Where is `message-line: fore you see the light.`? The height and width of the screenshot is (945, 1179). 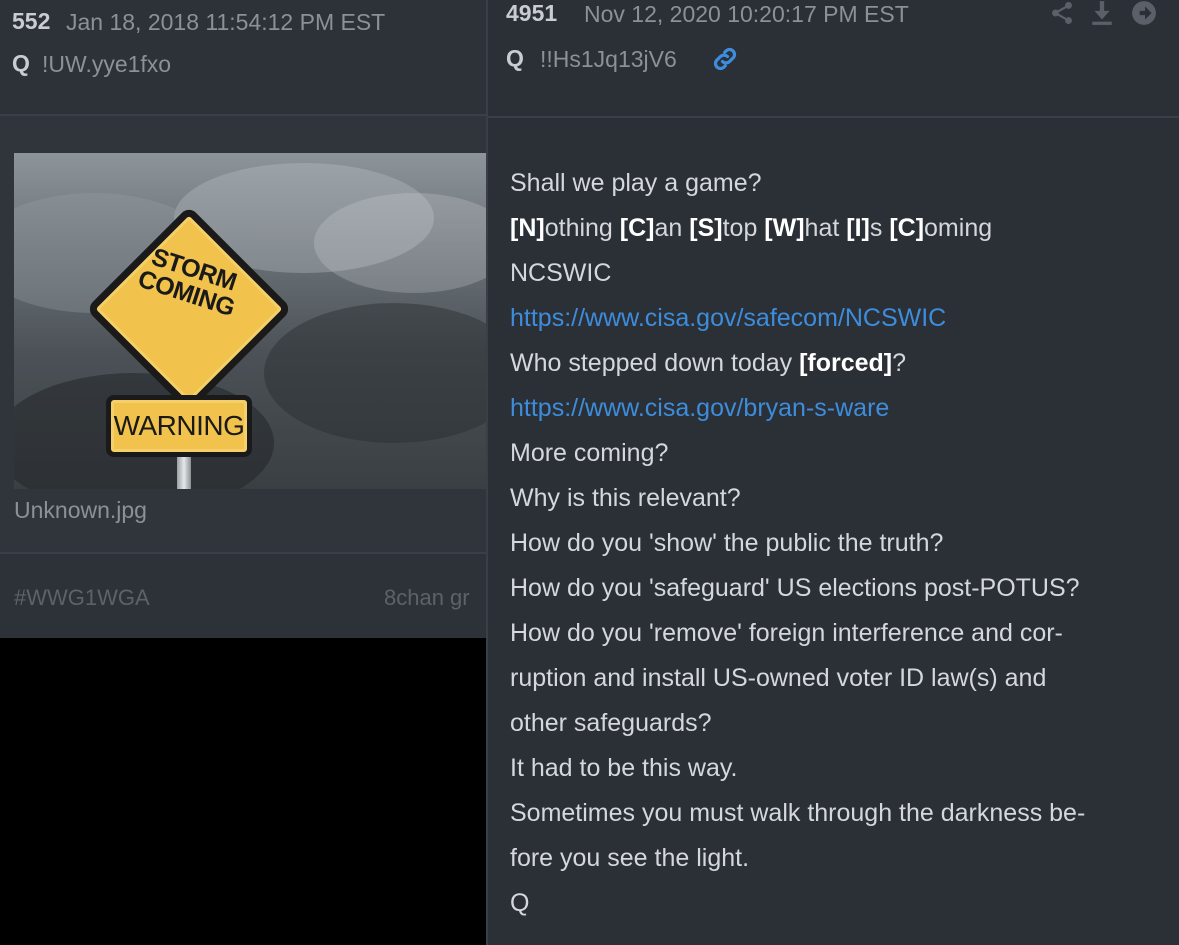 message-line: fore you see the light. is located at coordinates (630, 858).